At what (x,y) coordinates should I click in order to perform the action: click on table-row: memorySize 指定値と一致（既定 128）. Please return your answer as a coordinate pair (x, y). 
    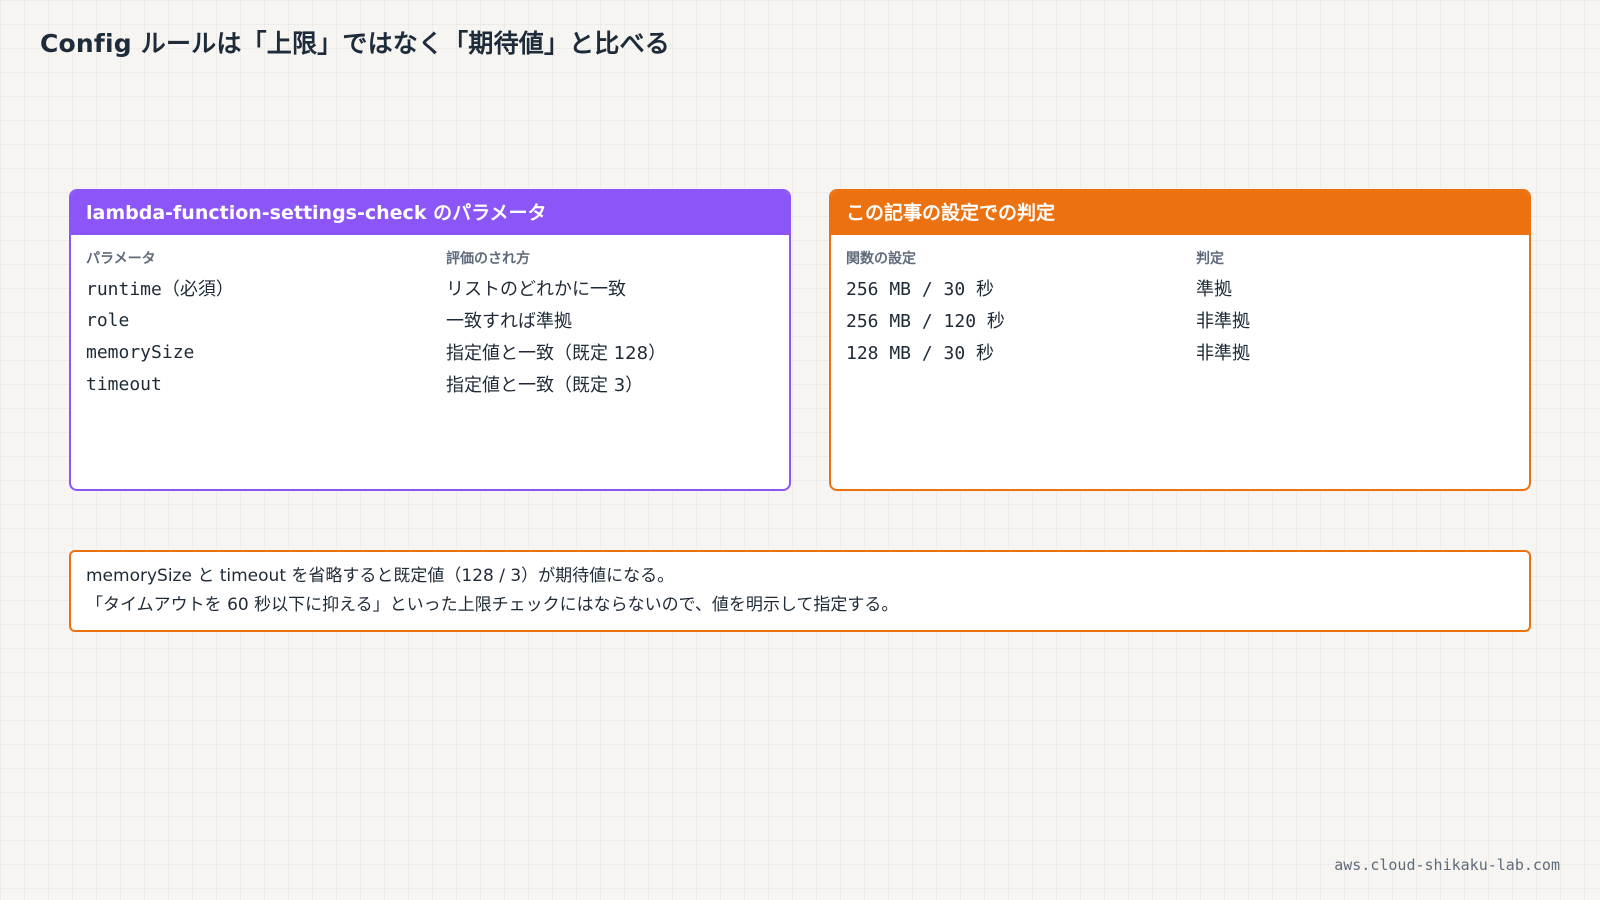
    Looking at the image, I should click on (430, 352).